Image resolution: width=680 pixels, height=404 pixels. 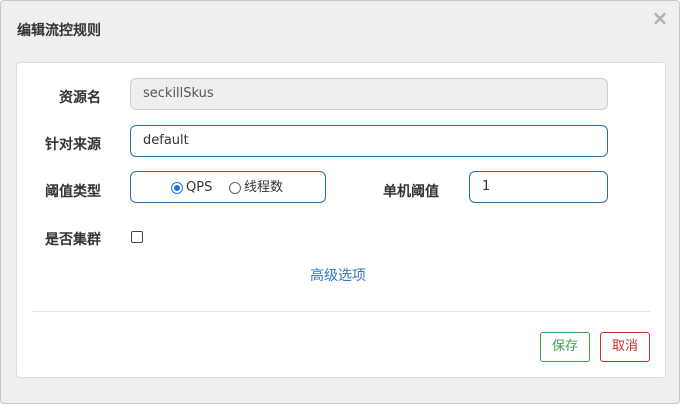 I want to click on radio-thread-count-label: 线程数, so click(x=264, y=187).